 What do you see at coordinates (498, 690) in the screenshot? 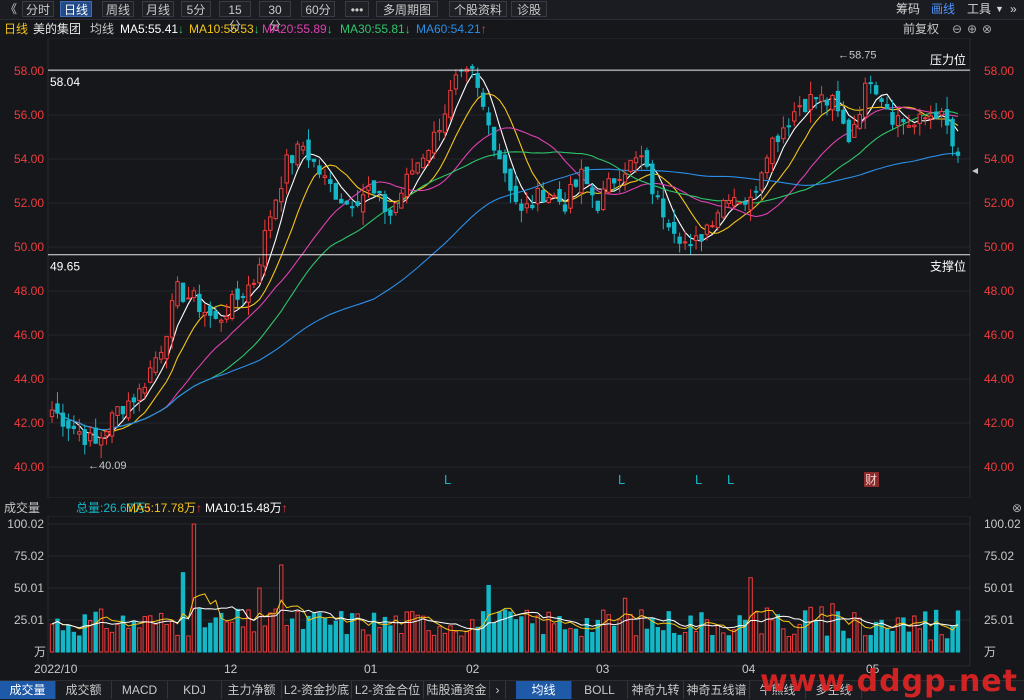
I see `tabs-scroll-right: ›` at bounding box center [498, 690].